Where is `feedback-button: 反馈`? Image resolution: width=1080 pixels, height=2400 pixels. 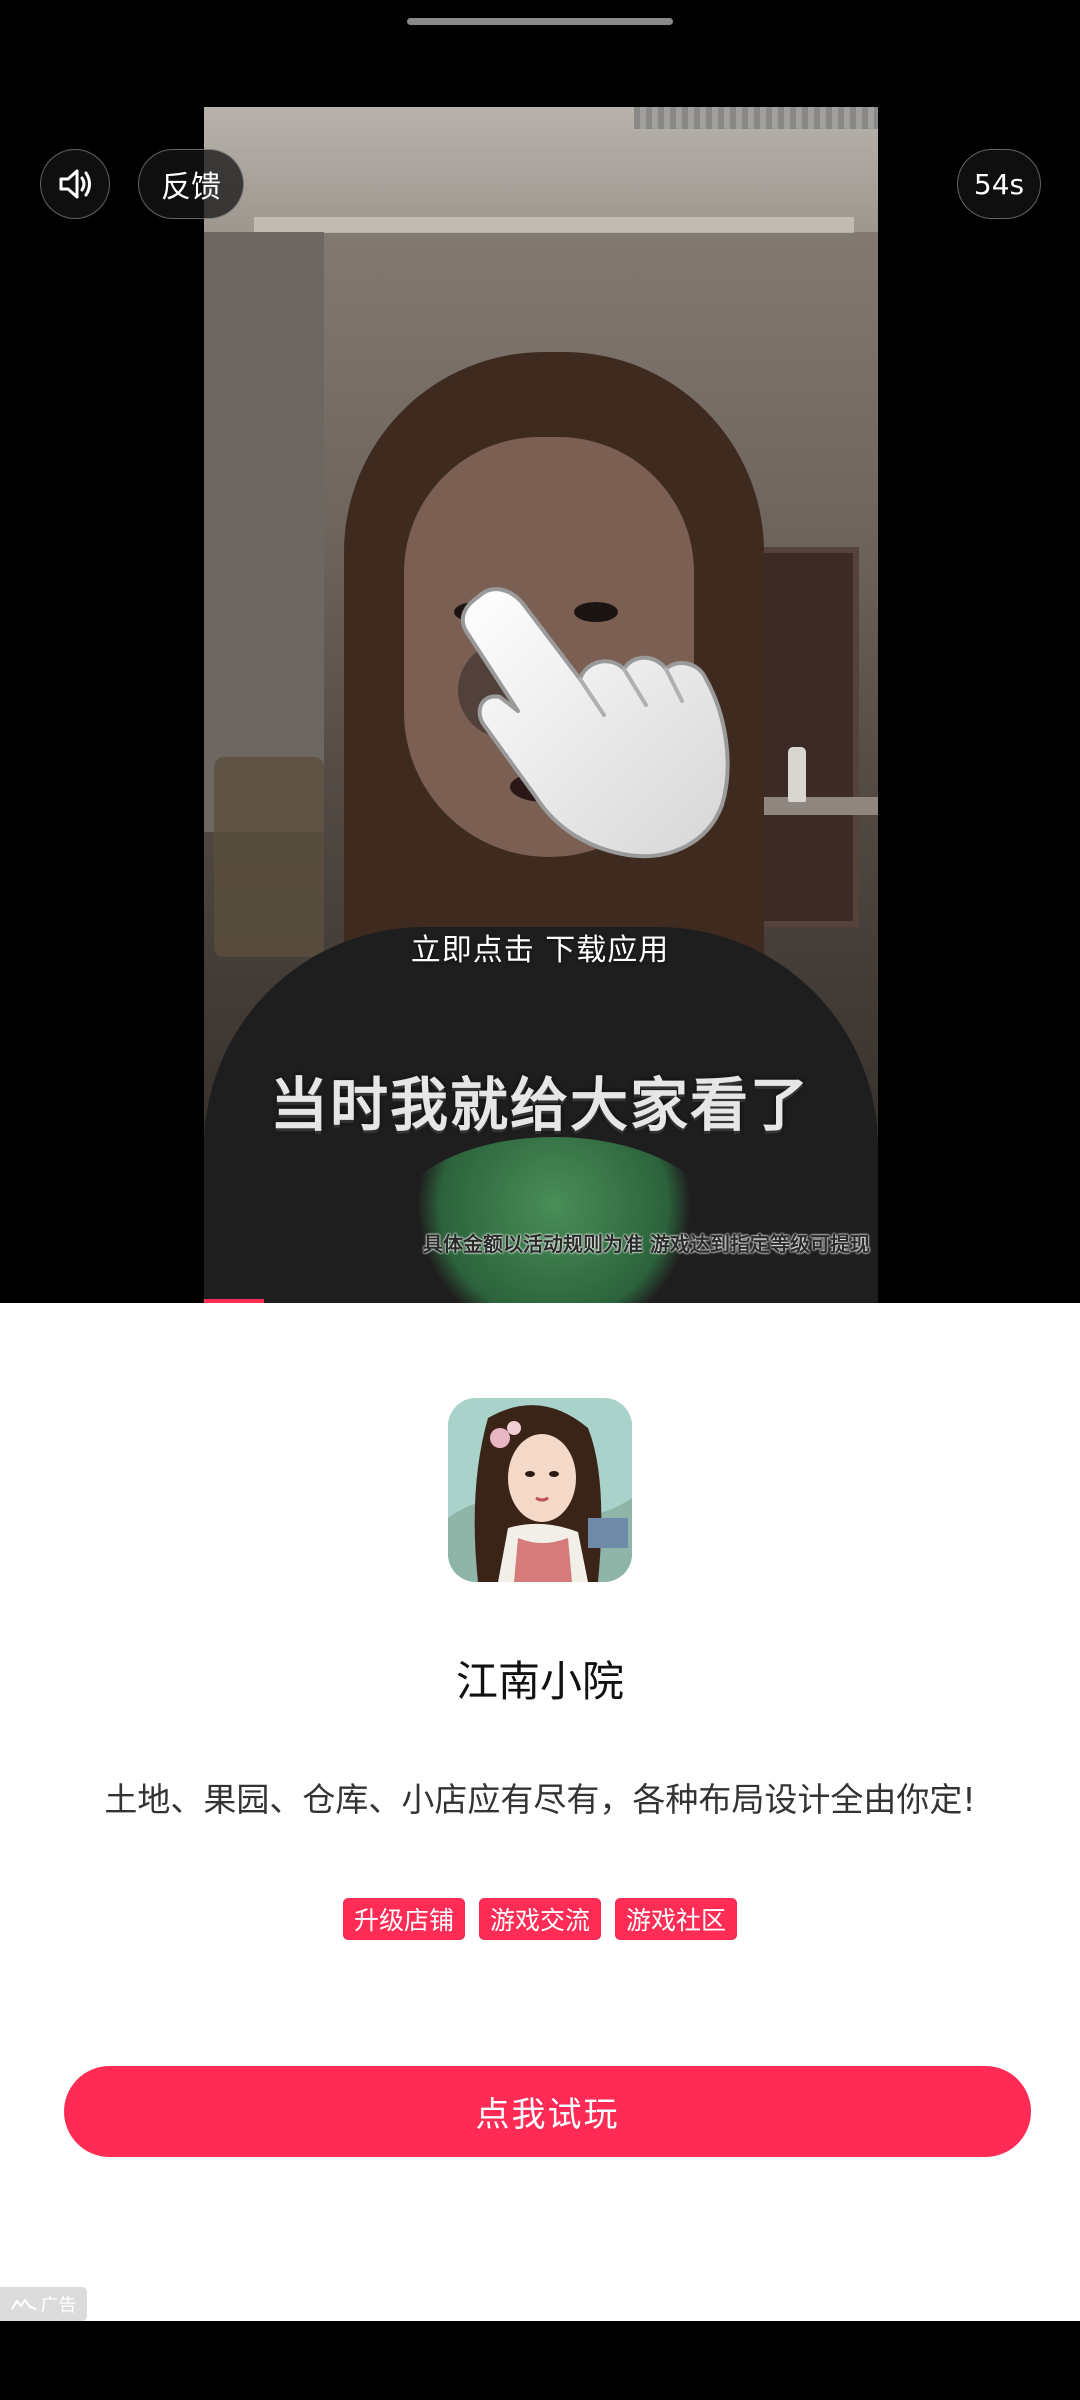 feedback-button: 反馈 is located at coordinates (191, 184).